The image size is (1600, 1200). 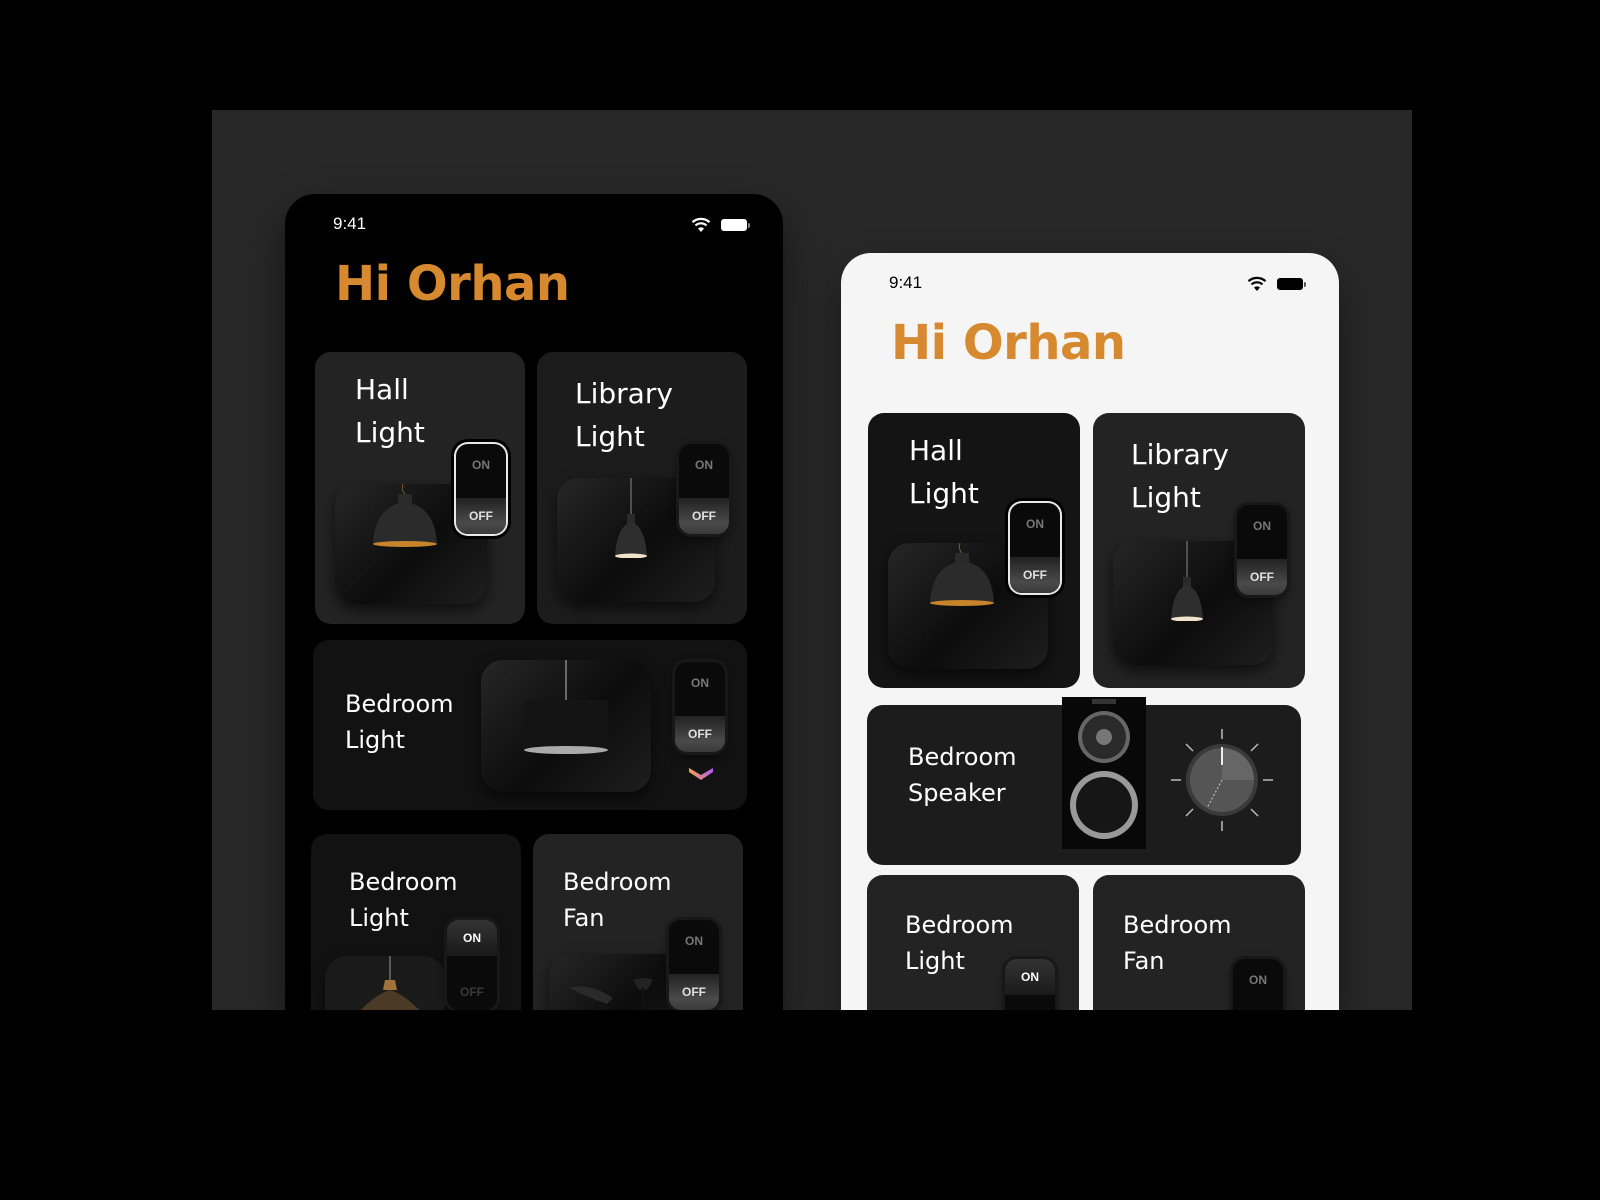 I want to click on device-card-bedroom-speaker: Bedroom Speaker, so click(x=1084, y=781).